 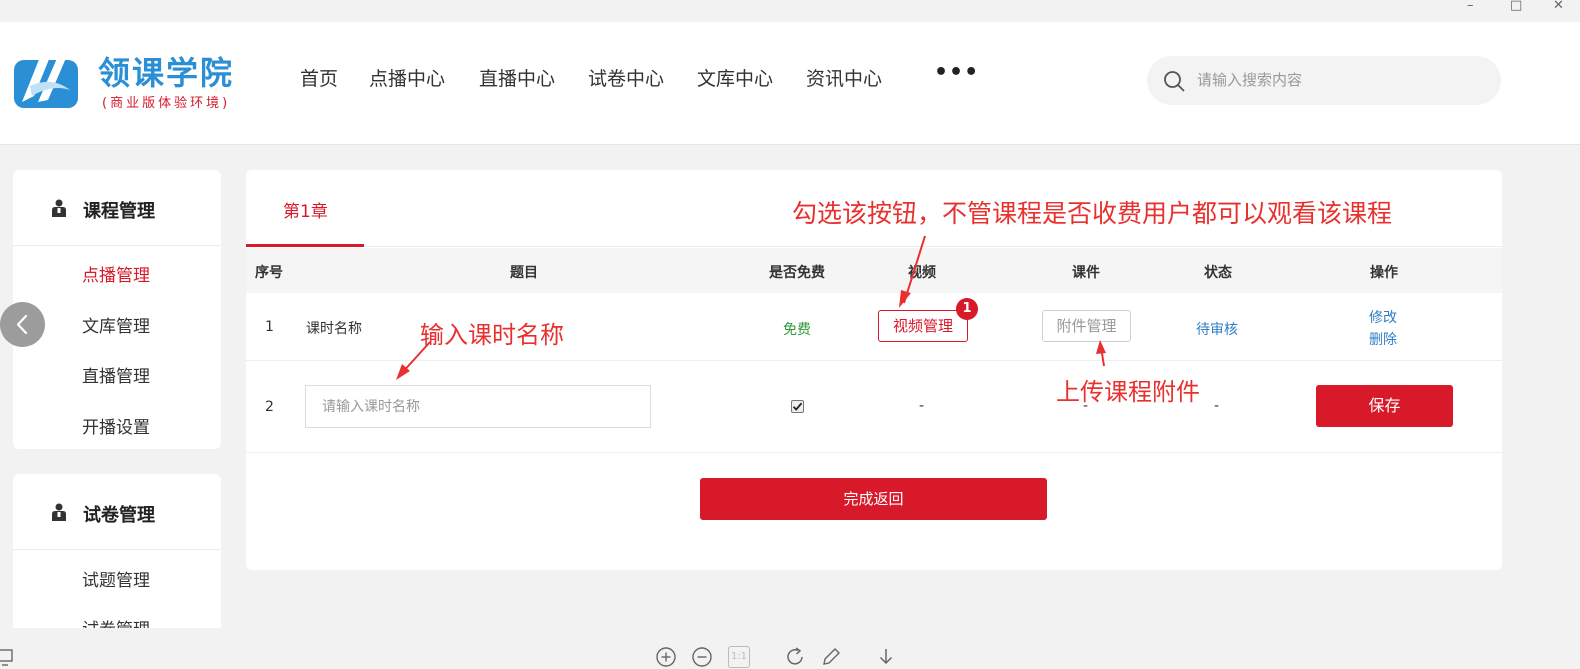 What do you see at coordinates (166, 73) in the screenshot?
I see `brand-name: 领课学院` at bounding box center [166, 73].